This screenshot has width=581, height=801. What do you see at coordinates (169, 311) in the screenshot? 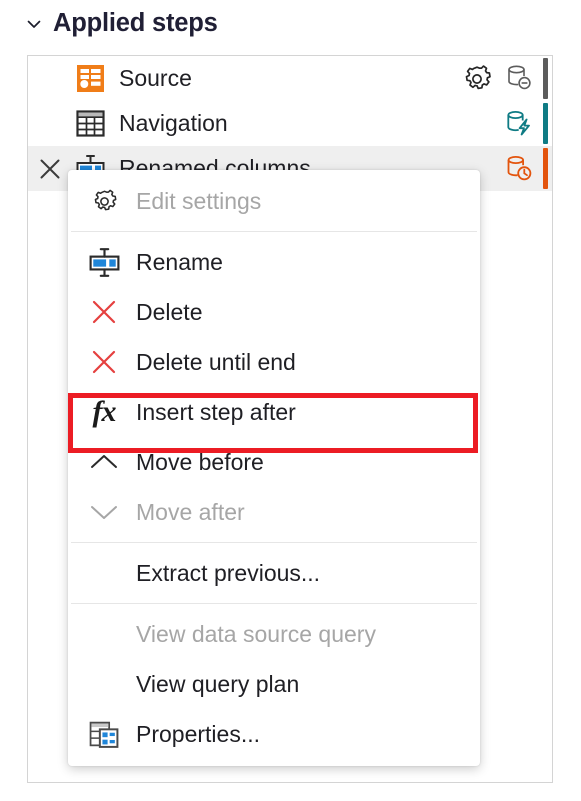
I see `menu-item-label: Delete` at bounding box center [169, 311].